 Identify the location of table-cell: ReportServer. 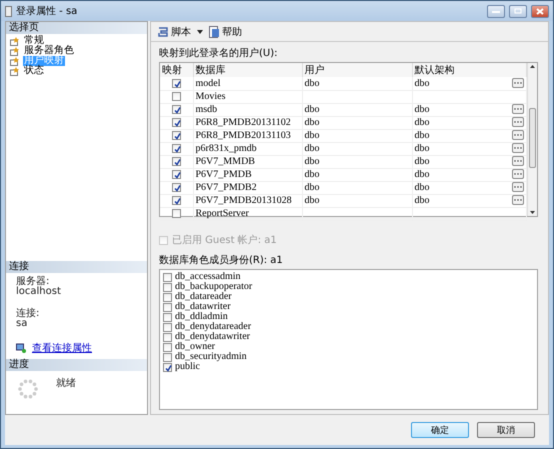
(247, 213).